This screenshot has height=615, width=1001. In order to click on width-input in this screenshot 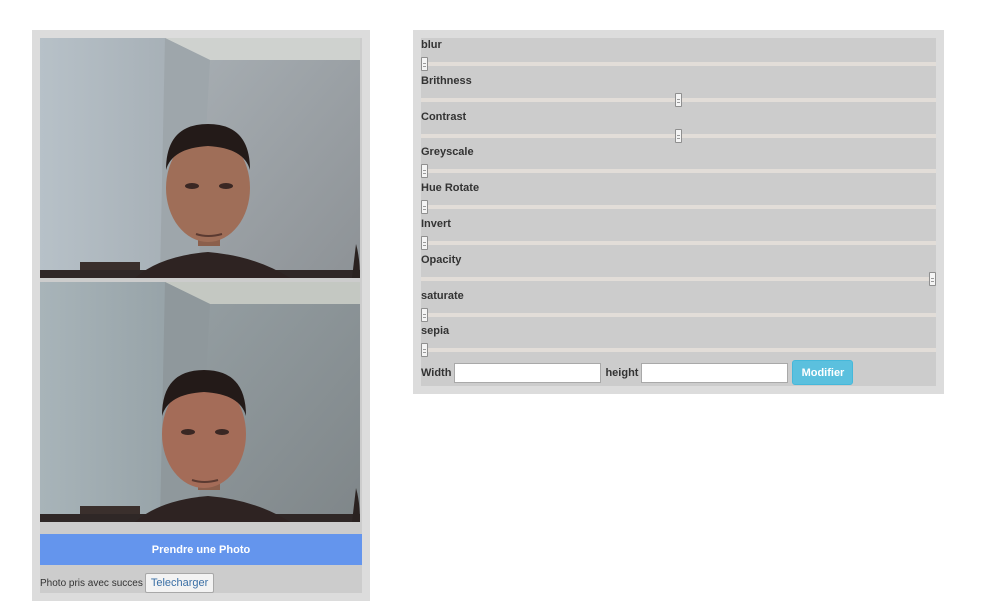, I will do `click(528, 372)`.